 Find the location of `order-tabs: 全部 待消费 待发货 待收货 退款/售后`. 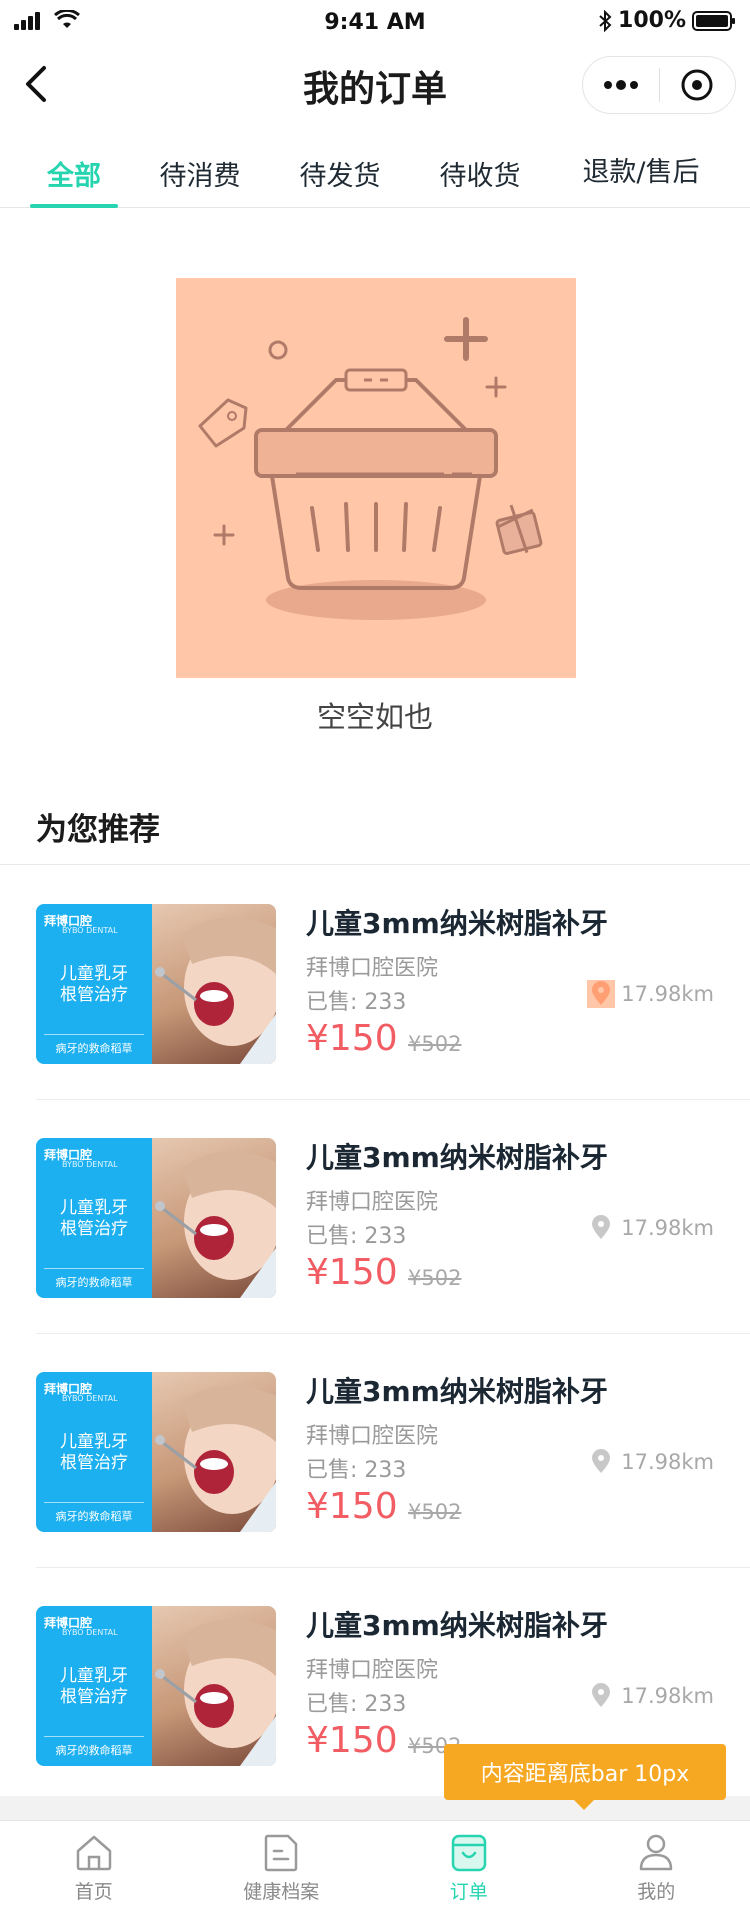

order-tabs: 全部 待消费 待发货 待收货 退款/售后 is located at coordinates (375, 178).